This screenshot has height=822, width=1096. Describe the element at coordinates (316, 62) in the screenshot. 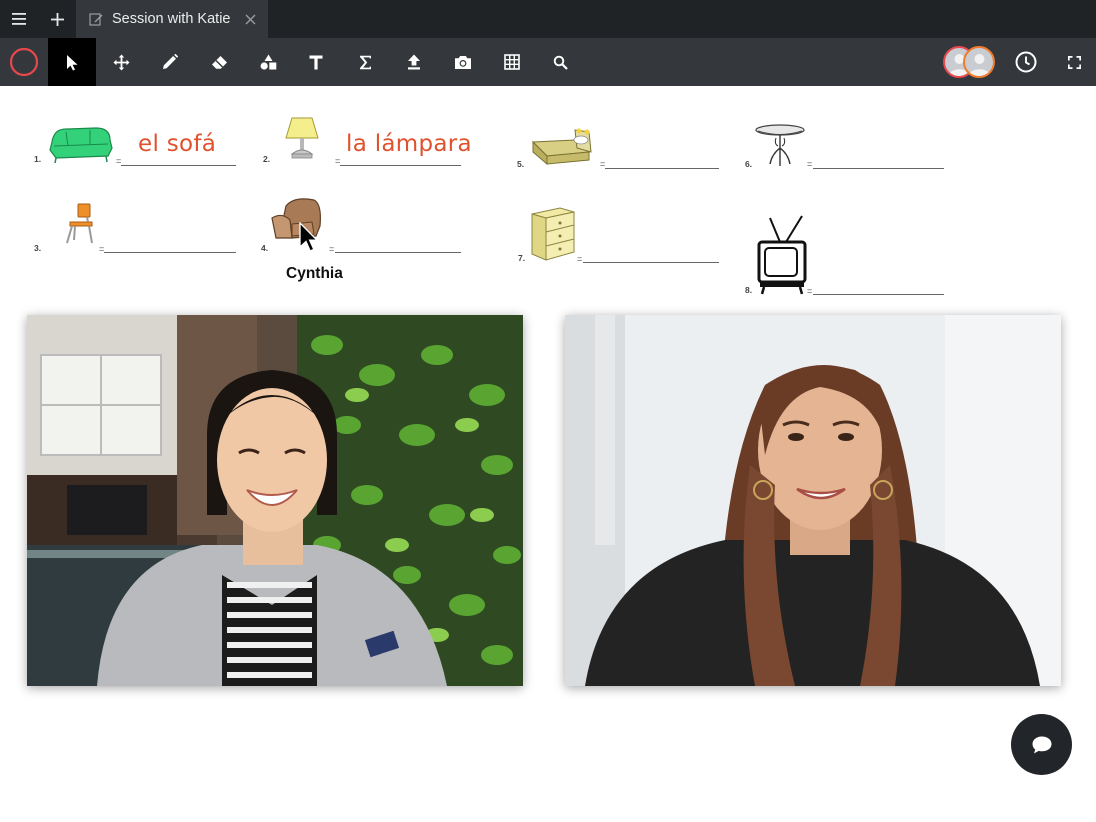

I see `text-icon` at that location.